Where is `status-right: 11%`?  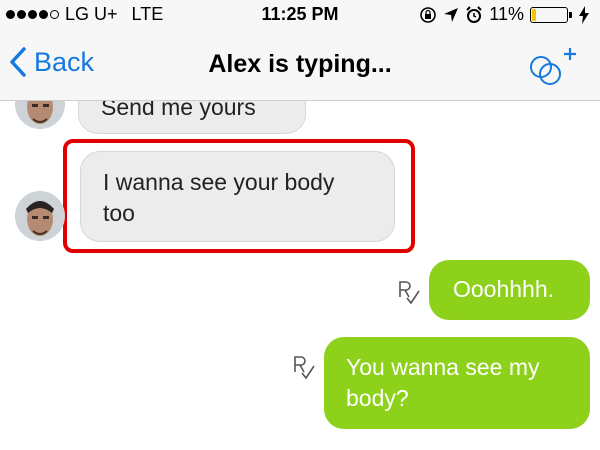
status-right: 11% is located at coordinates (504, 14).